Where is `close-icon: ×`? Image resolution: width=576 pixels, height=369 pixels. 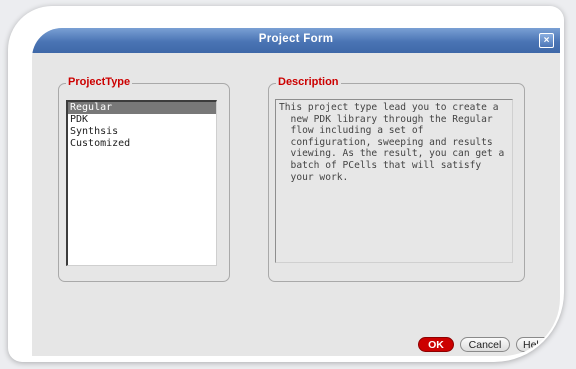 close-icon: × is located at coordinates (546, 40).